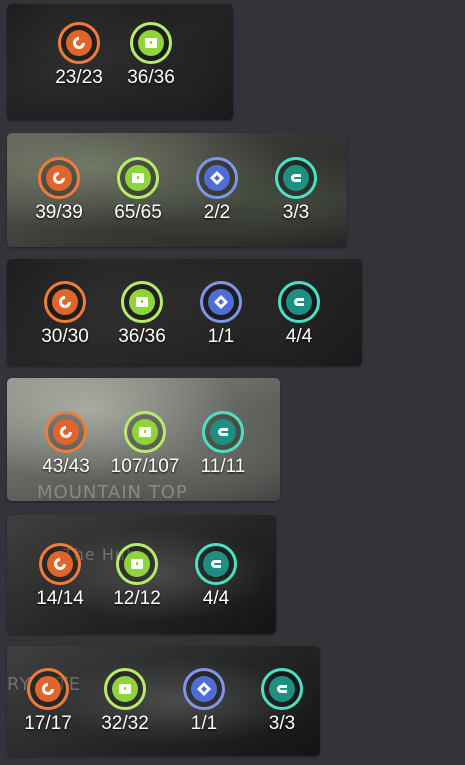 This screenshot has height=765, width=465. Describe the element at coordinates (60, 576) in the screenshot. I see `resource-orange: 14/14` at that location.